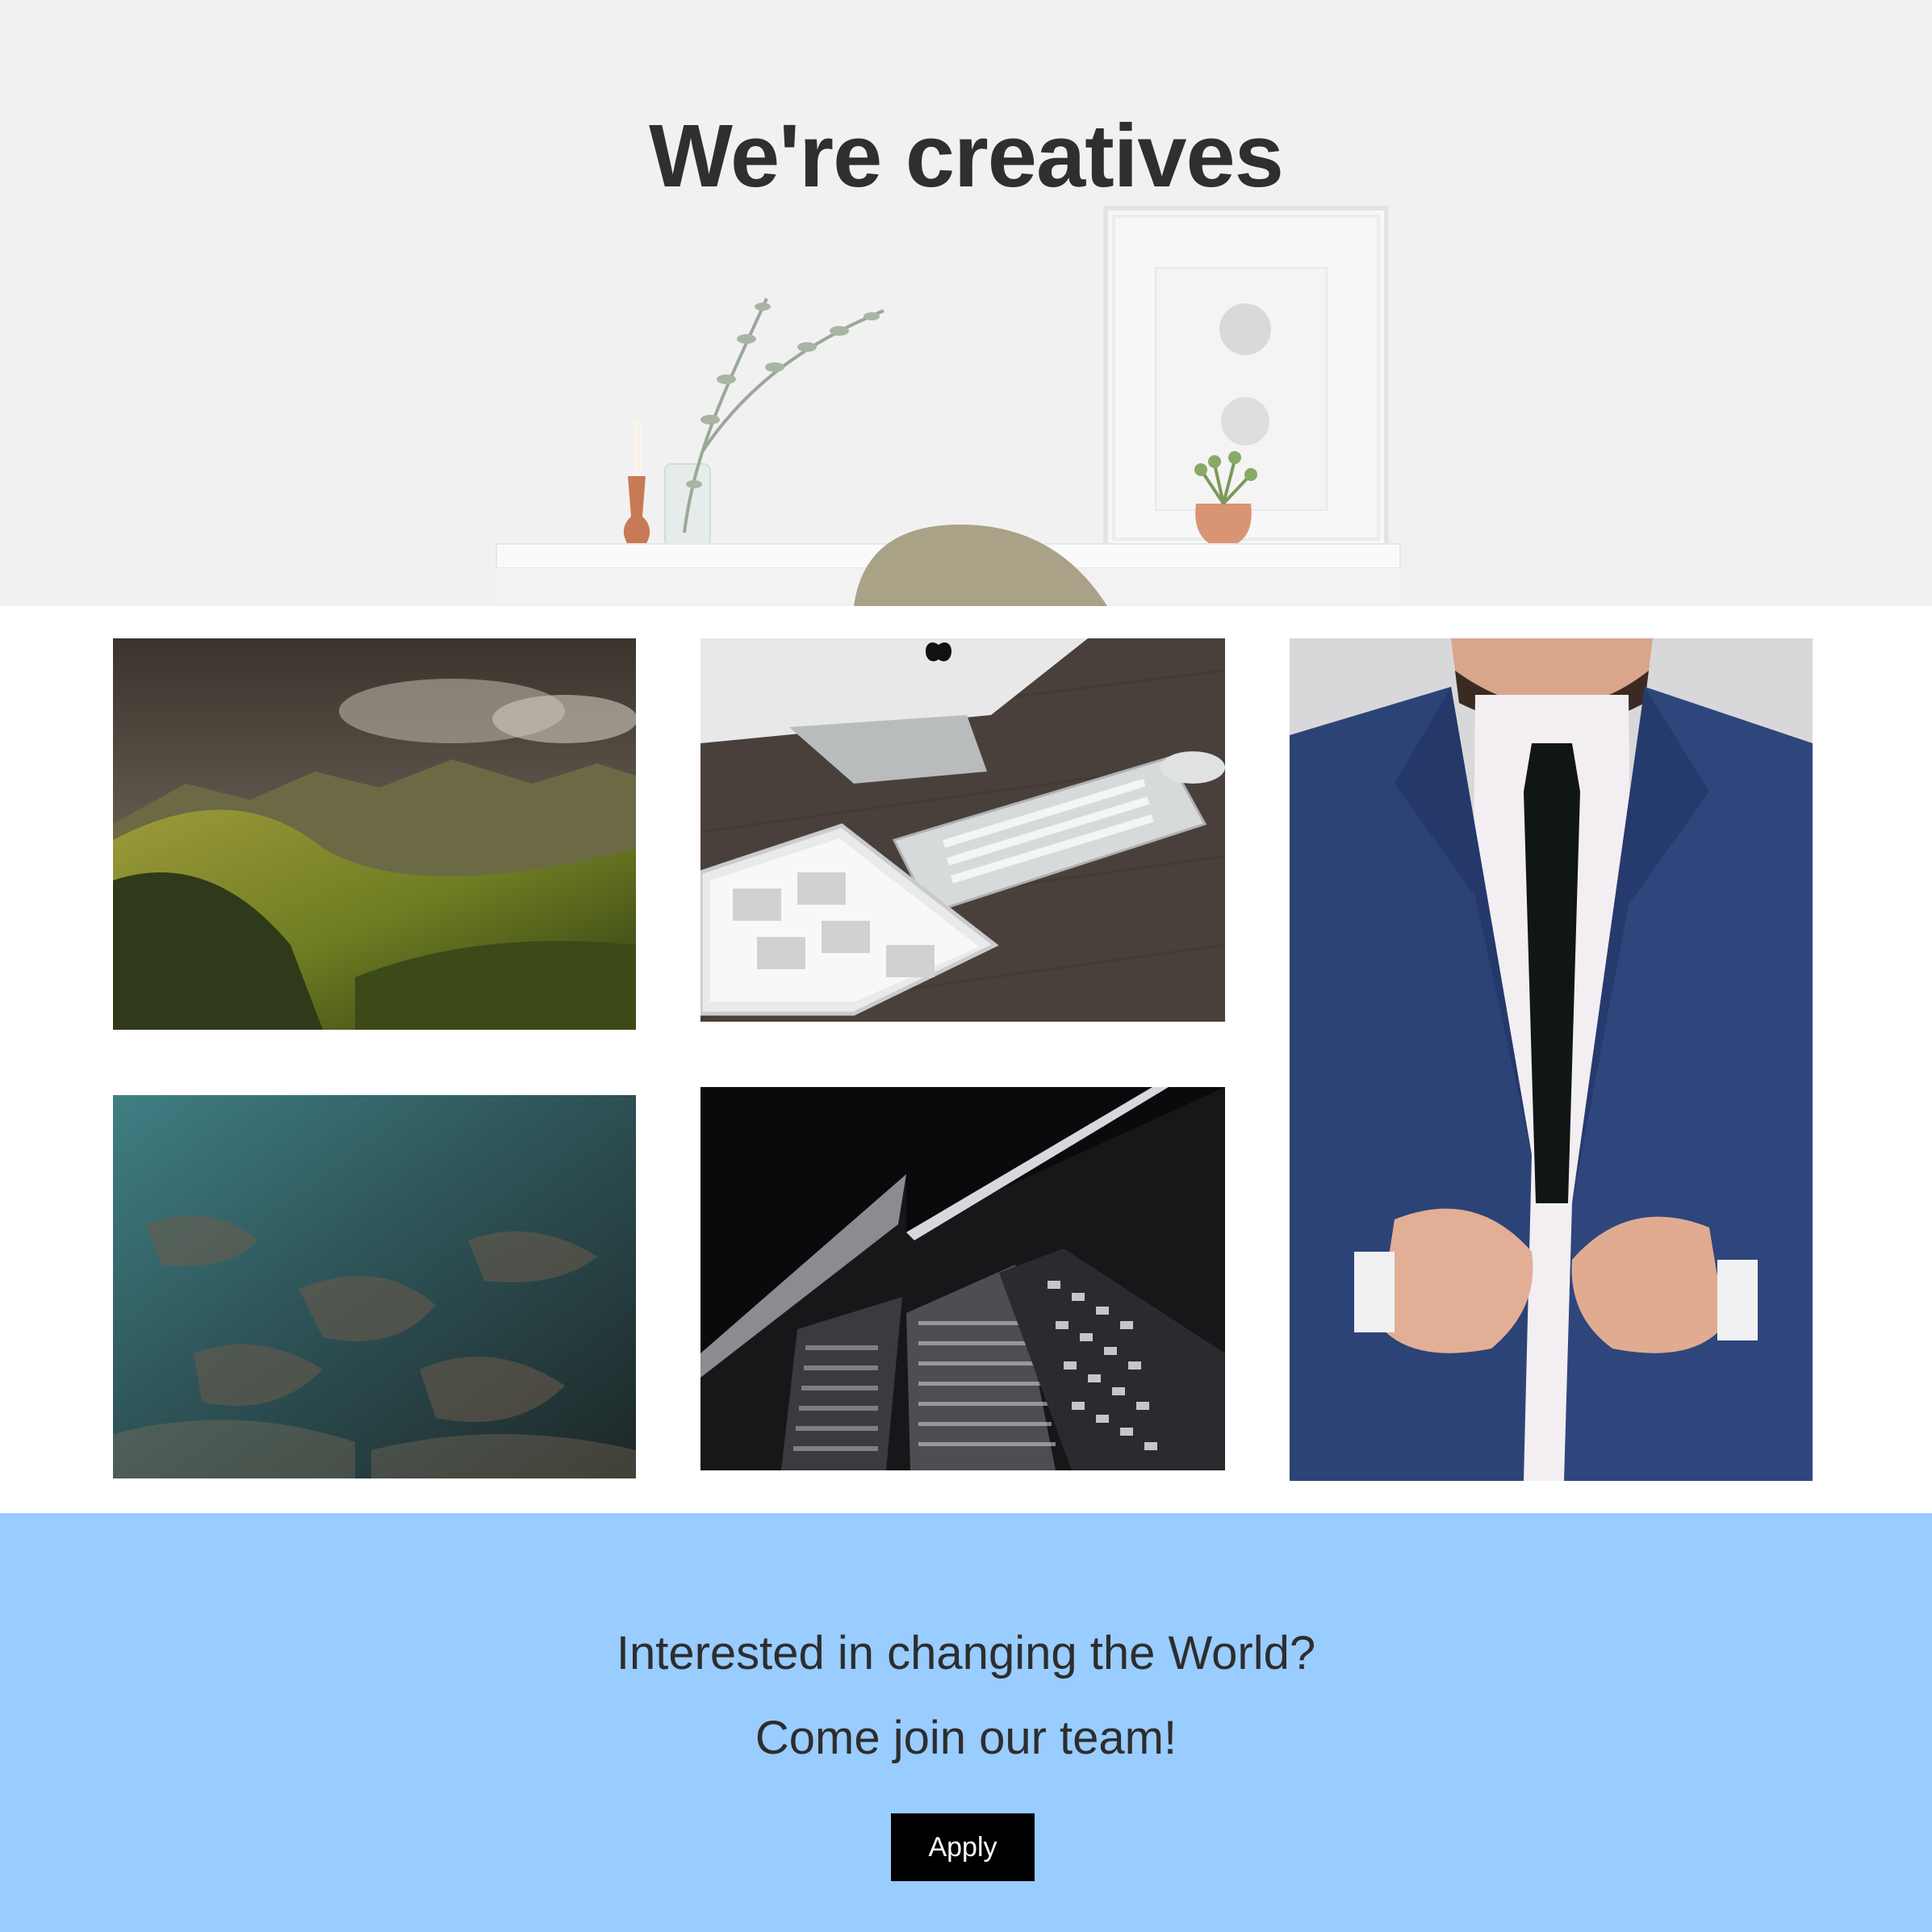 Image resolution: width=1932 pixels, height=1932 pixels. What do you see at coordinates (963, 1847) in the screenshot?
I see `apply-button: Apply` at bounding box center [963, 1847].